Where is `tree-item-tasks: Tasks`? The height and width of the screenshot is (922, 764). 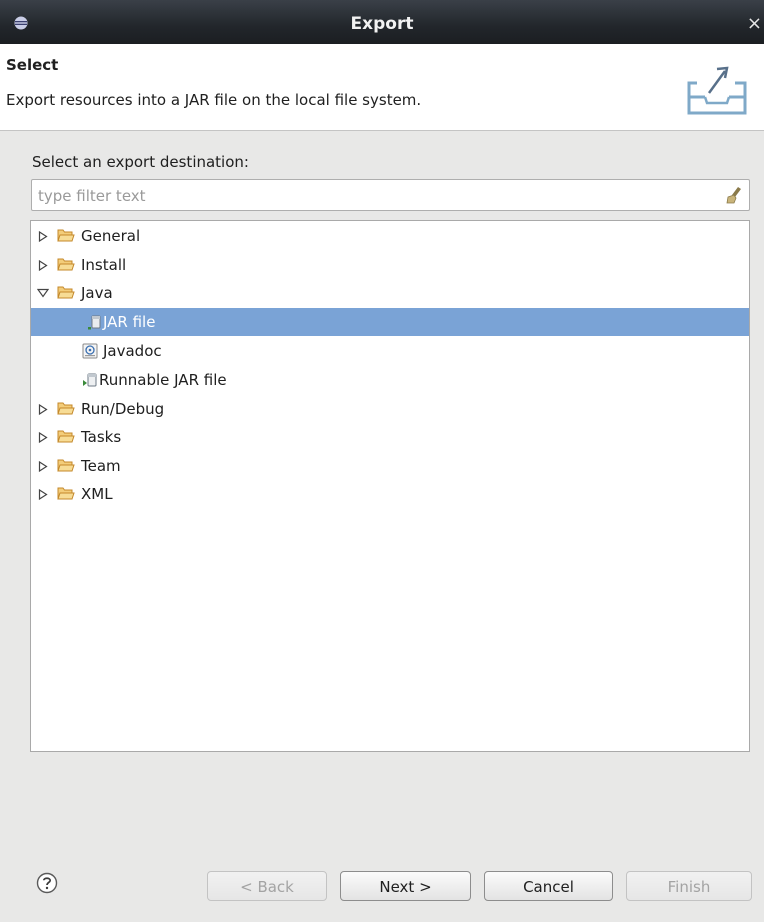
tree-item-tasks: Tasks is located at coordinates (390, 437).